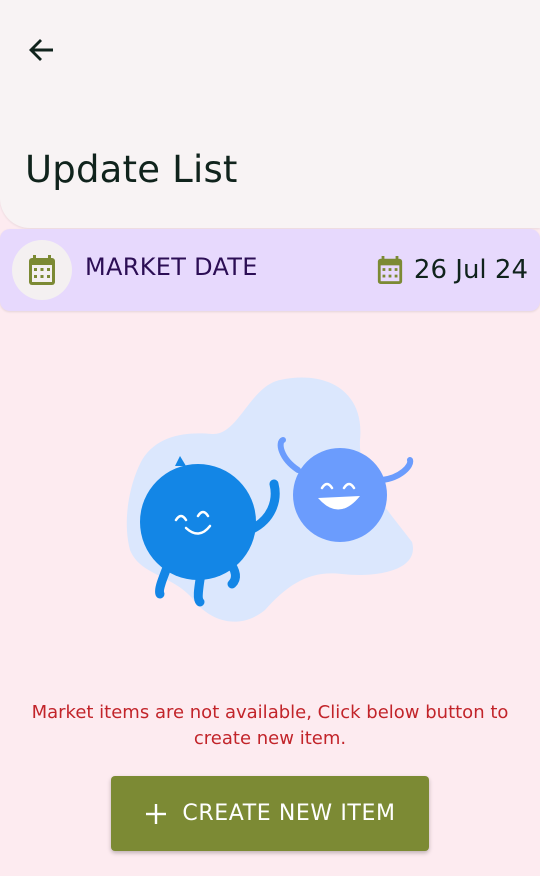  Describe the element at coordinates (270, 270) in the screenshot. I see `market-date-bar: MARKET DATE 26 Jul 24` at that location.